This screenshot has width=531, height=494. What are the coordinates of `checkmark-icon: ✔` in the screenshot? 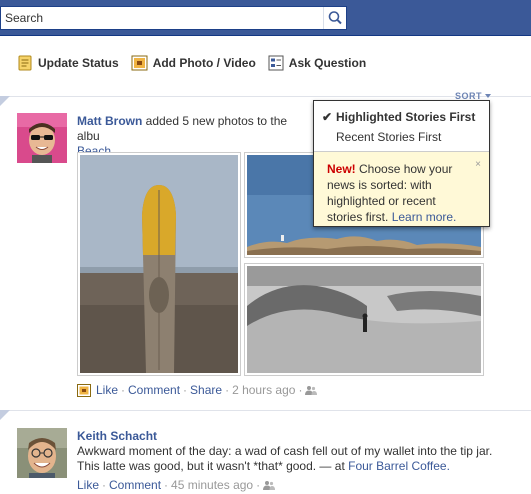 It's located at (327, 117).